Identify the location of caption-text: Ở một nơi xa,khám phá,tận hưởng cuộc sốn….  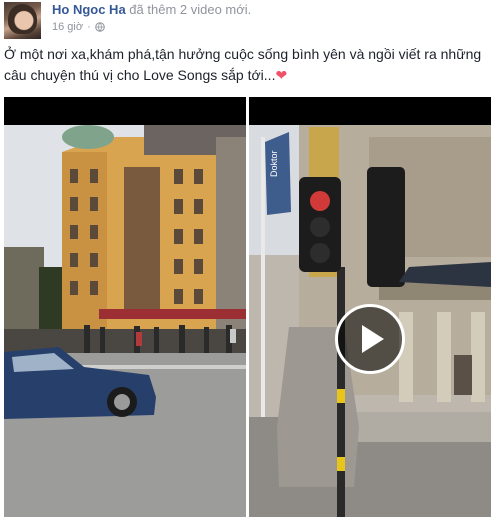
(243, 64).